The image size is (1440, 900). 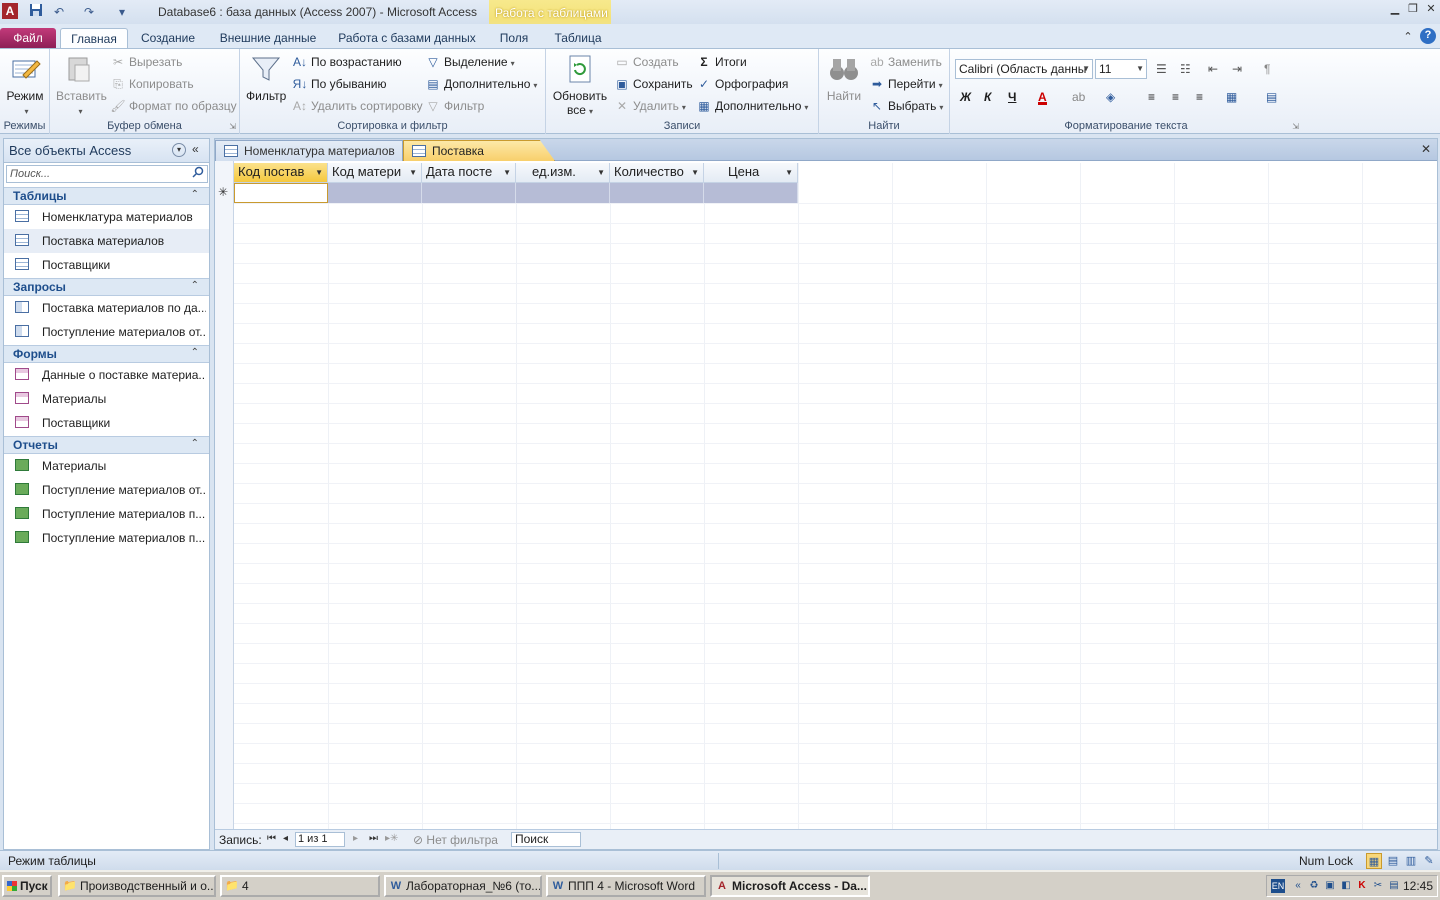 I want to click on nav-pane-header: Все объекты Access ▾ «, so click(x=106, y=151).